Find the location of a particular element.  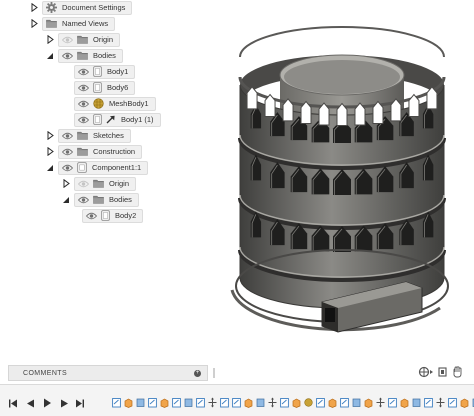

tree-row-named-views: Named Views is located at coordinates (73, 23).